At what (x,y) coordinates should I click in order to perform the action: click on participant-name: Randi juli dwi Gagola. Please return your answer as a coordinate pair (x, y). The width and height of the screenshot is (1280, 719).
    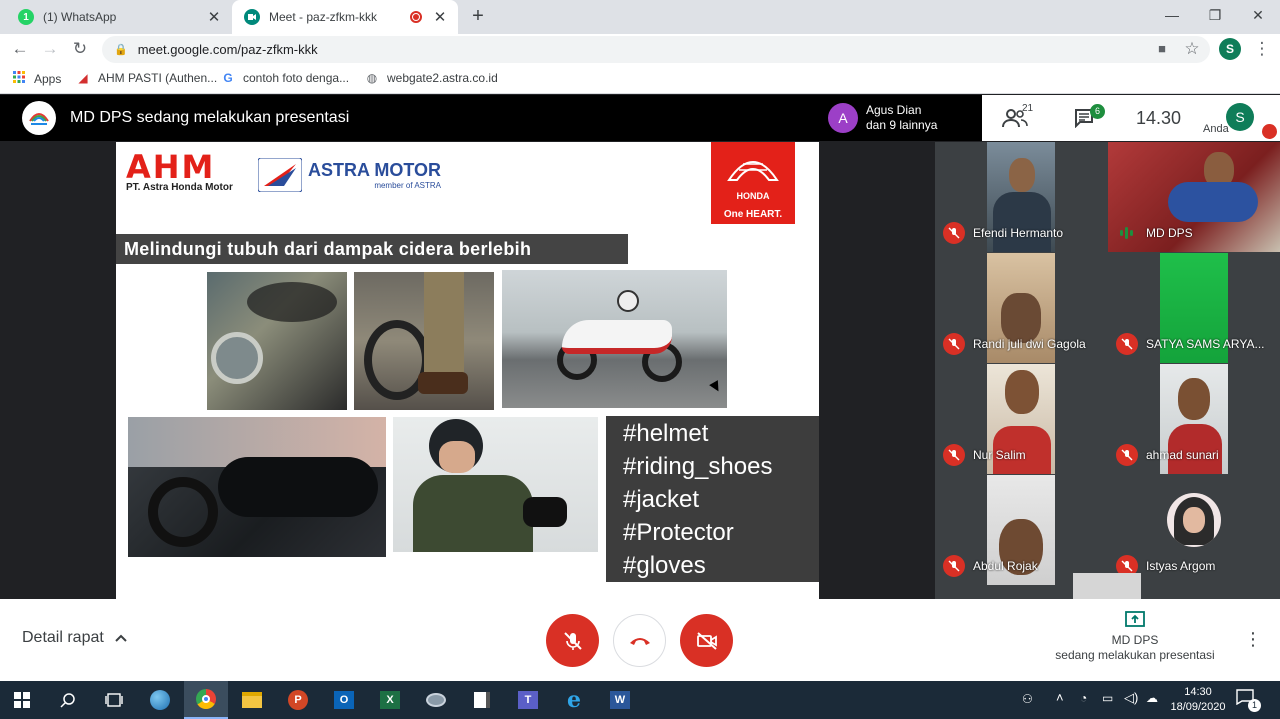
    Looking at the image, I should click on (1029, 344).